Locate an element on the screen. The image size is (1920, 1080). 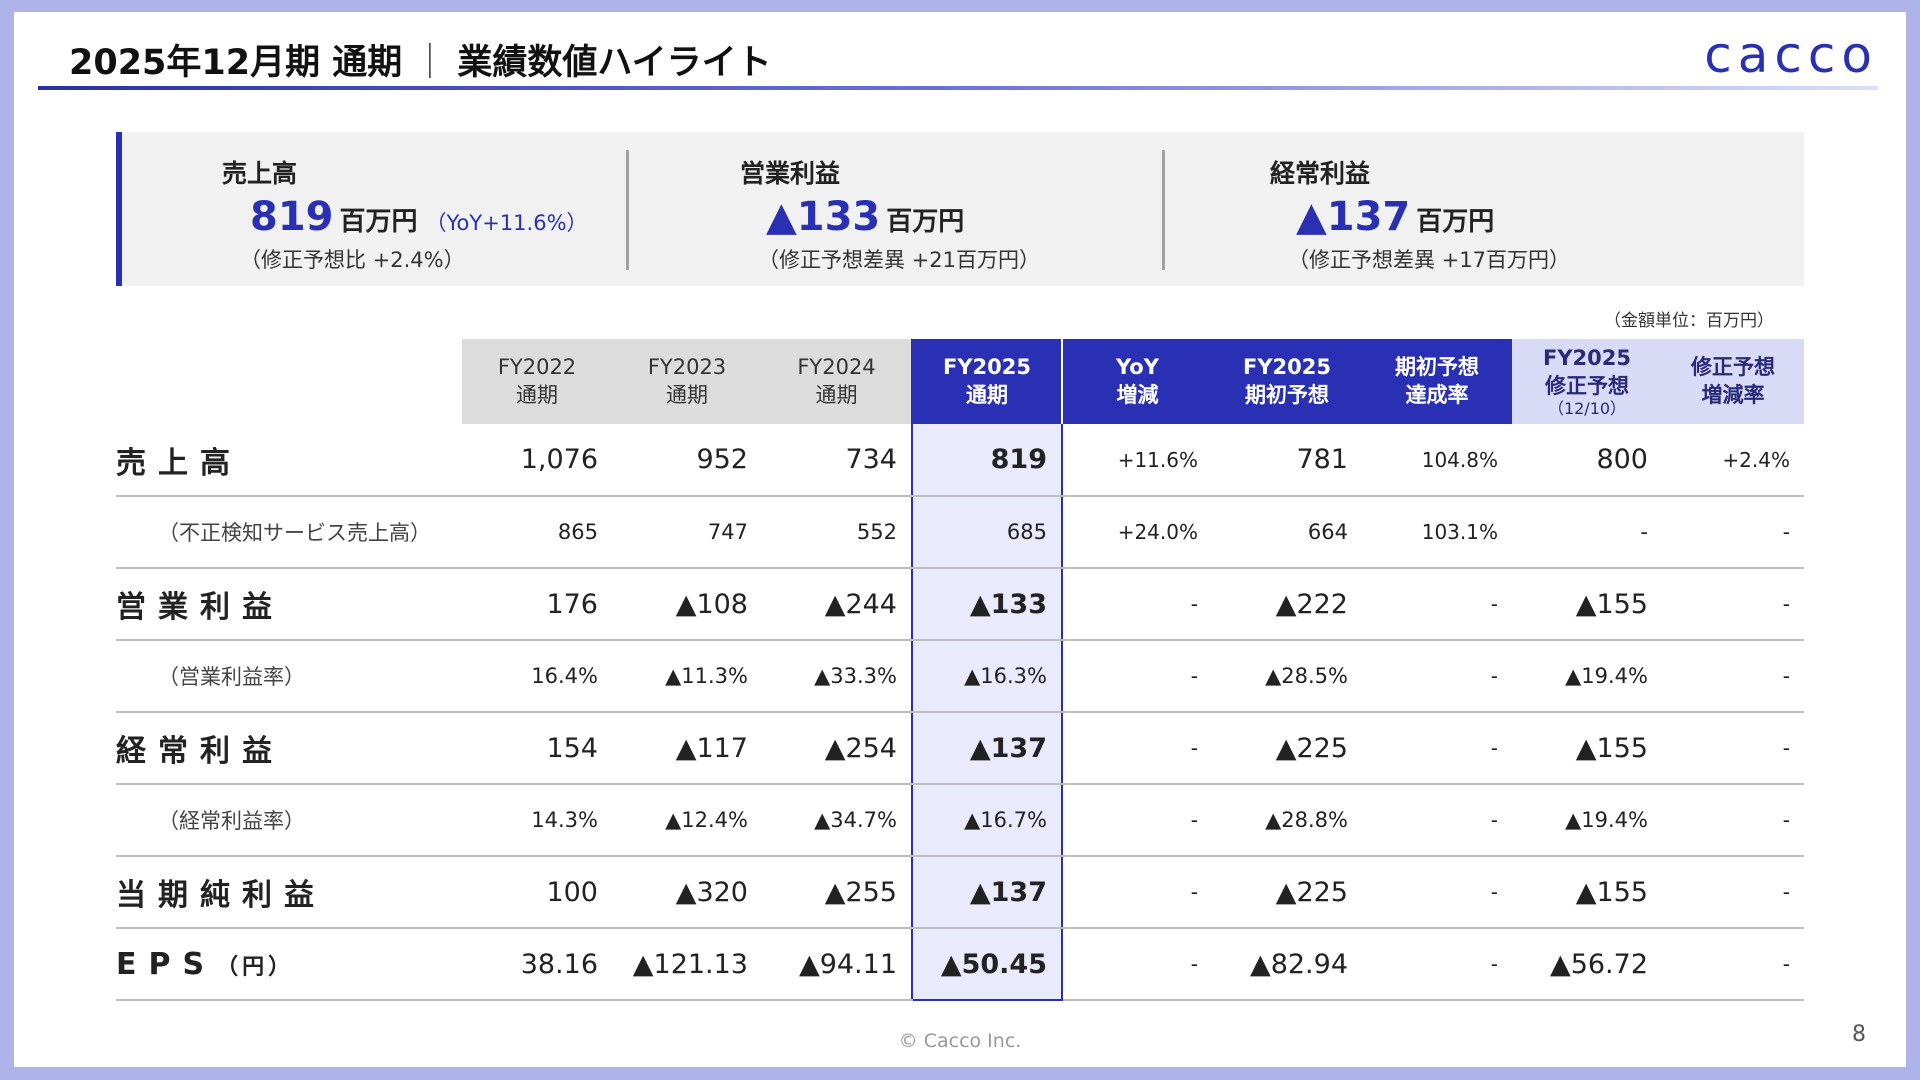
table-cell: ▲222 is located at coordinates (1287, 604).